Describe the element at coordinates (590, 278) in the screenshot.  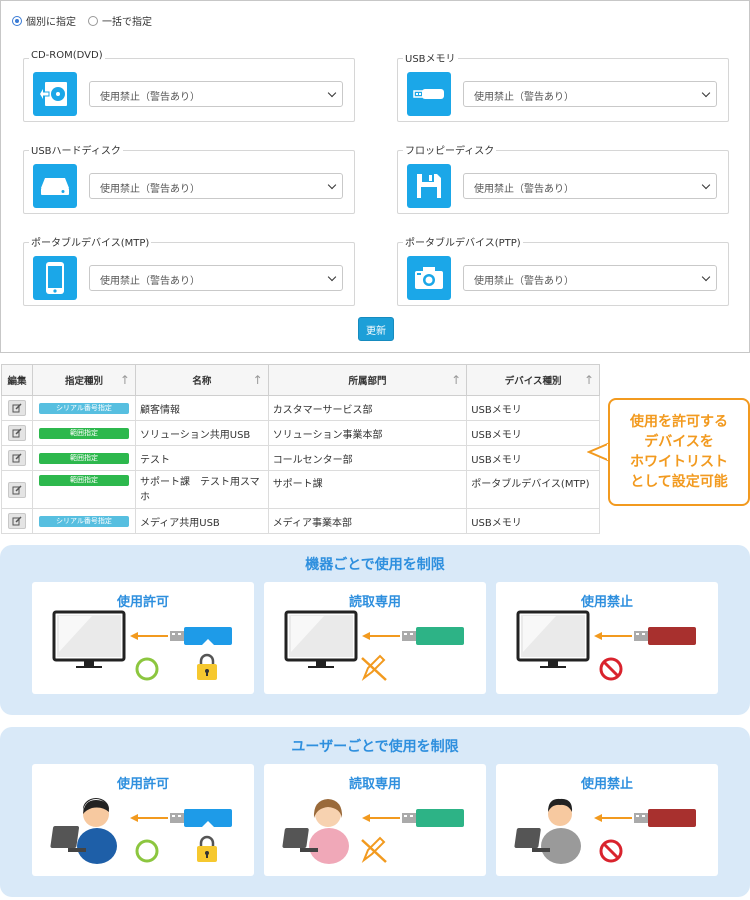
I see `ptp-policy-select: 使用禁止（警告あり）` at that location.